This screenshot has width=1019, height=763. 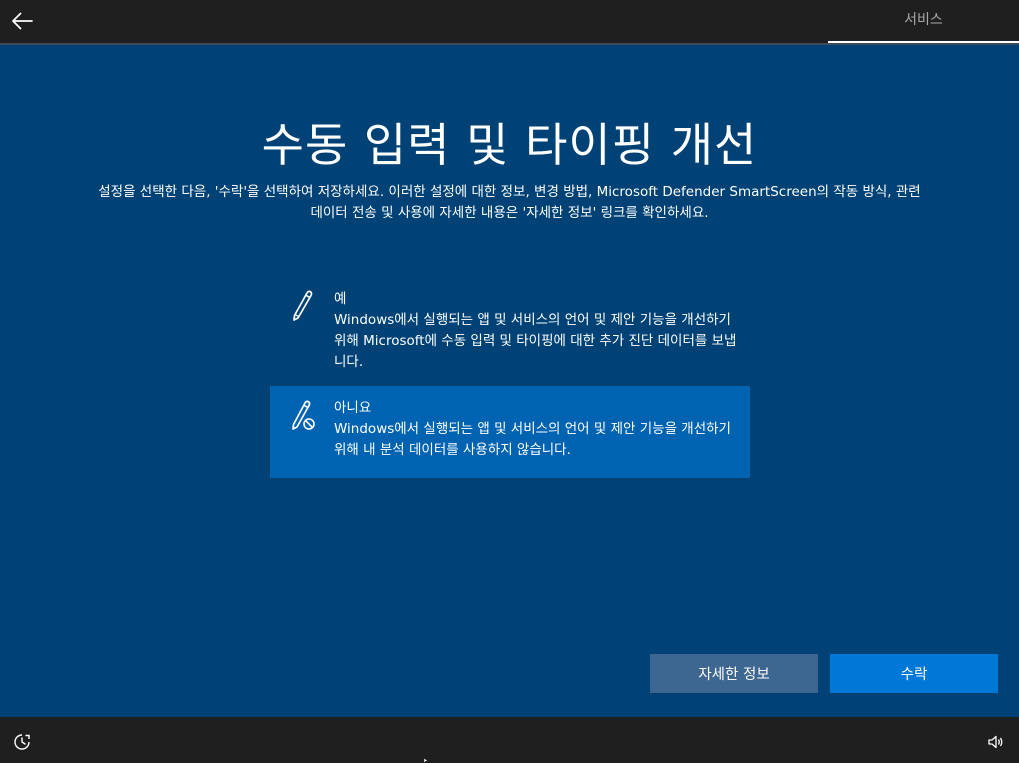 What do you see at coordinates (509, 740) in the screenshot?
I see `bottom-bar` at bounding box center [509, 740].